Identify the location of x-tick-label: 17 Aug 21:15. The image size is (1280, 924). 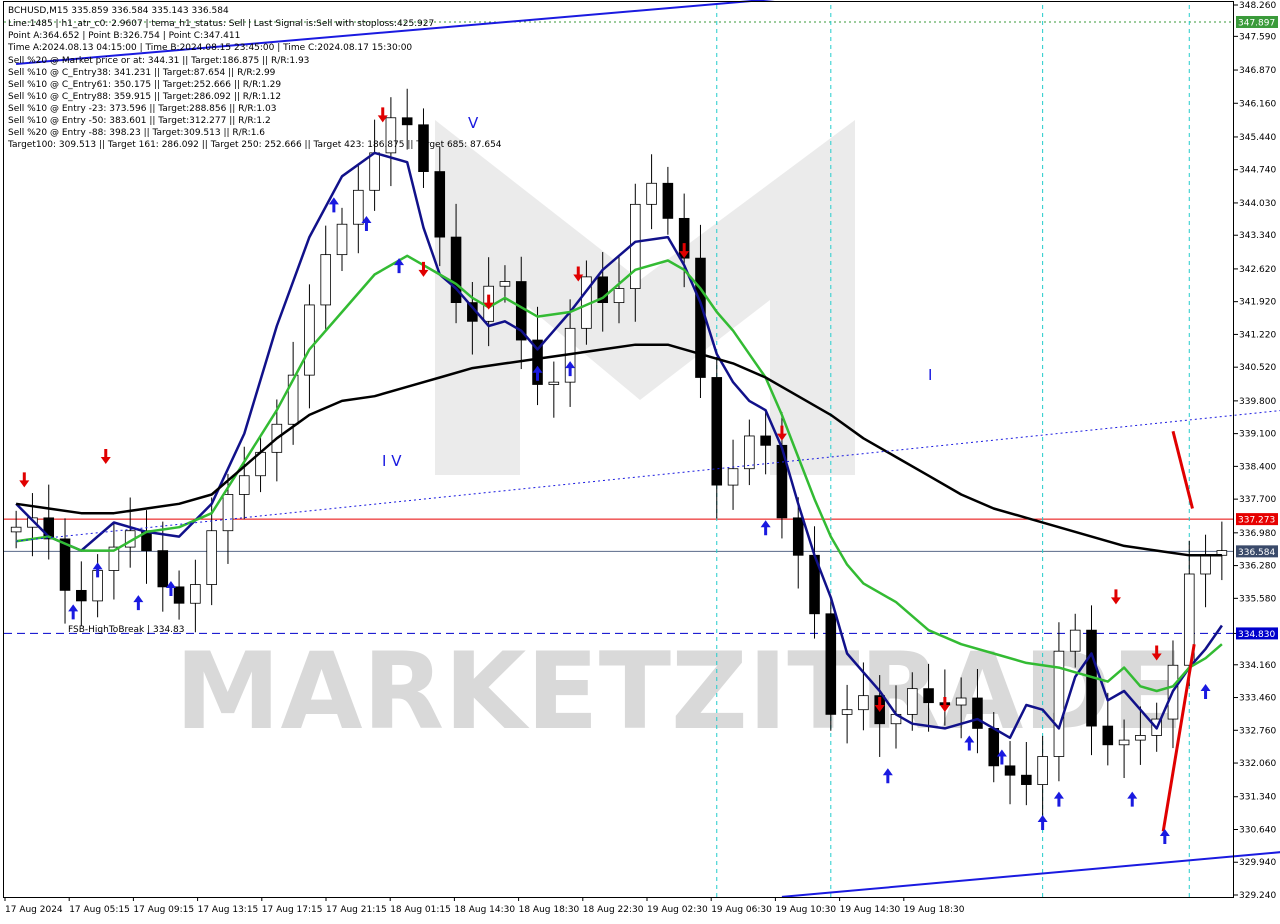
(356, 910).